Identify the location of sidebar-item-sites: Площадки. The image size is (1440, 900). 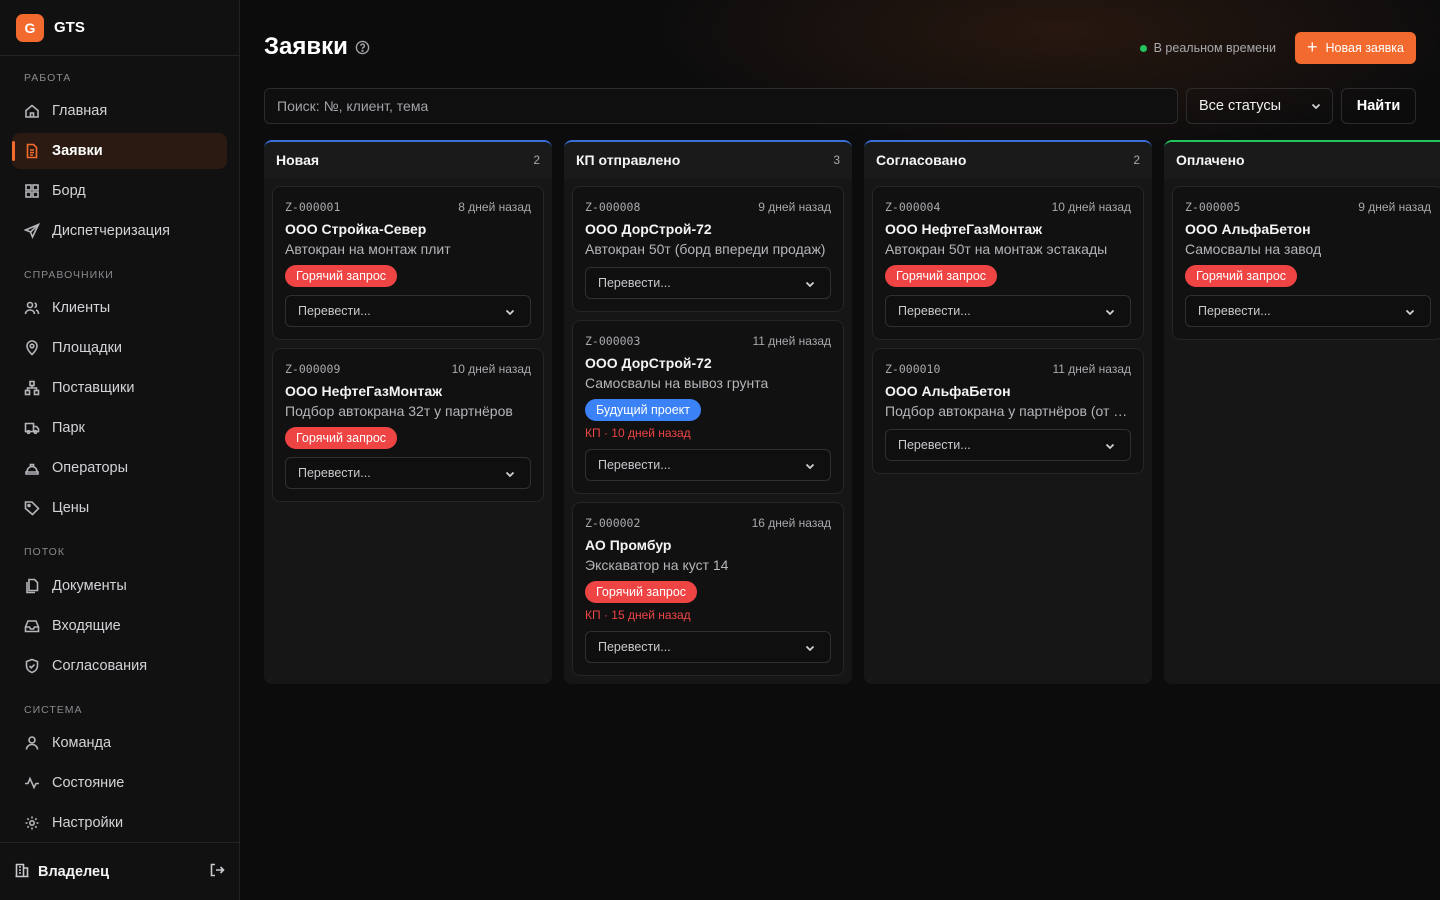
(119, 348).